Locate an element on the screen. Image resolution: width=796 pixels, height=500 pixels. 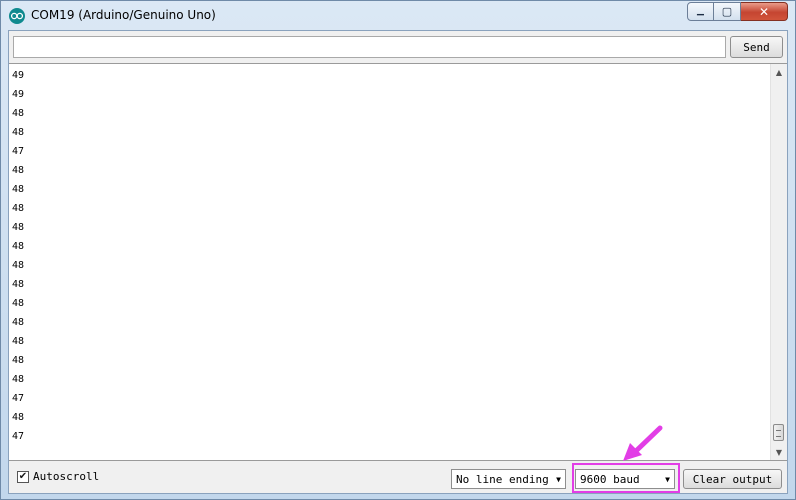
autoscroll-checkbox: ✔ is located at coordinates (23, 476).